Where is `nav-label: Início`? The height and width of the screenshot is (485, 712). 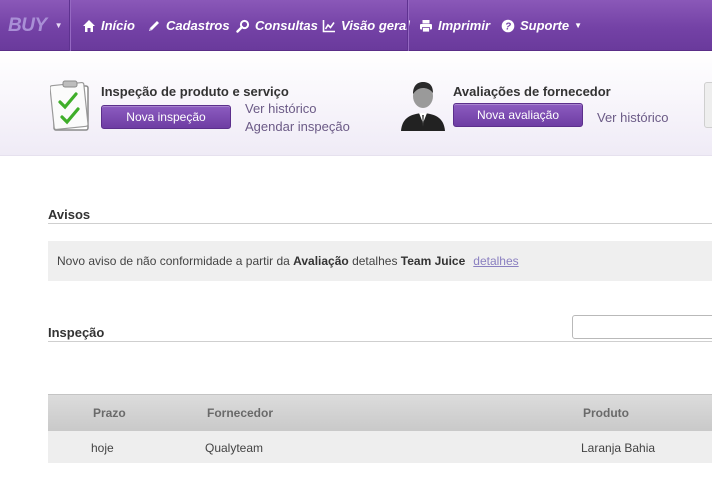
nav-label: Início is located at coordinates (118, 25).